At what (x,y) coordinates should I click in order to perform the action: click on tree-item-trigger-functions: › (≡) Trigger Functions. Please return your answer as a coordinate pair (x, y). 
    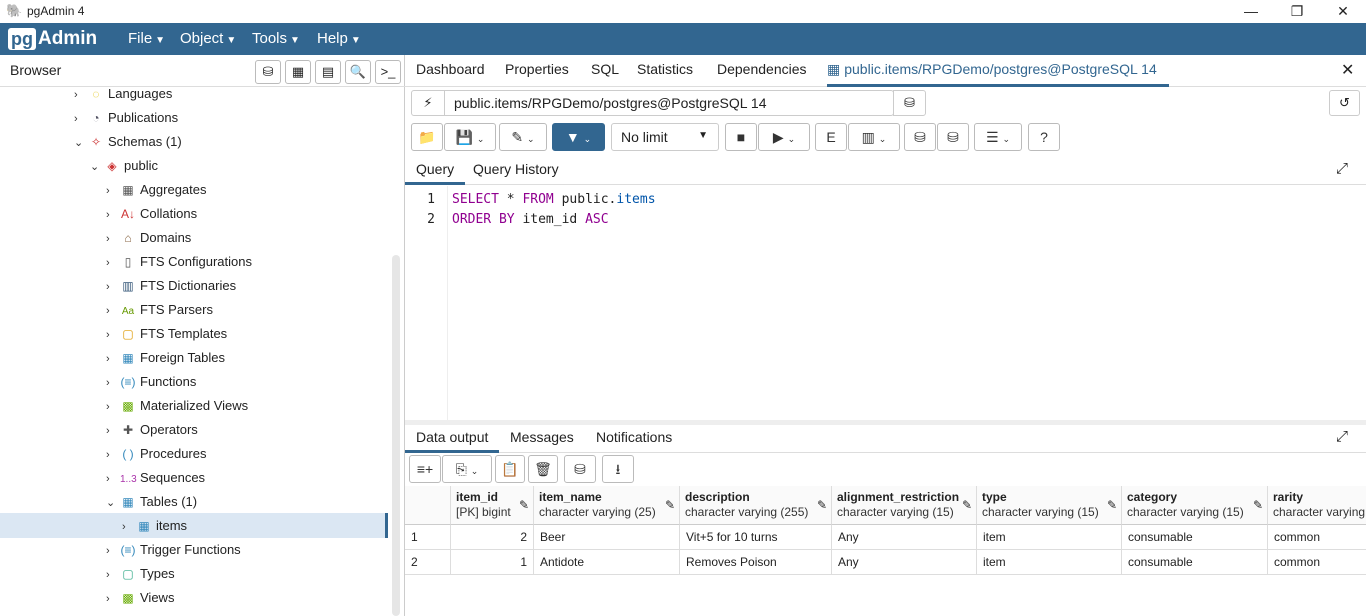
    Looking at the image, I should click on (173, 550).